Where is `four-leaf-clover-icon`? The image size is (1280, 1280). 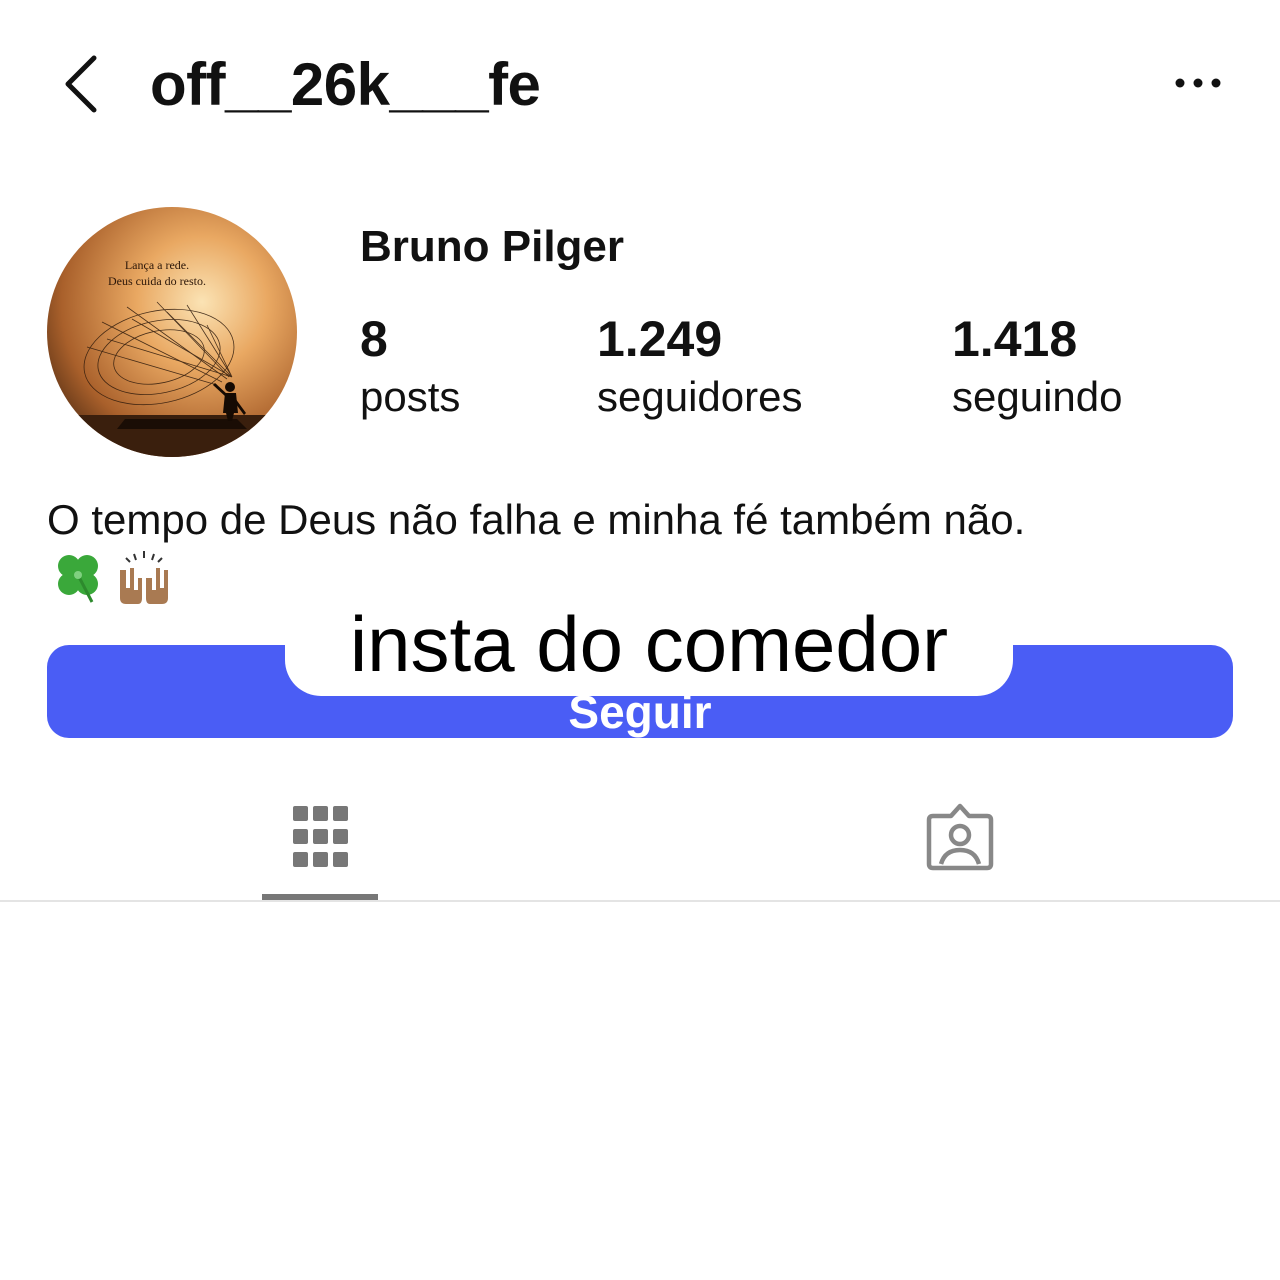
four-leaf-clover-icon is located at coordinates (78, 579).